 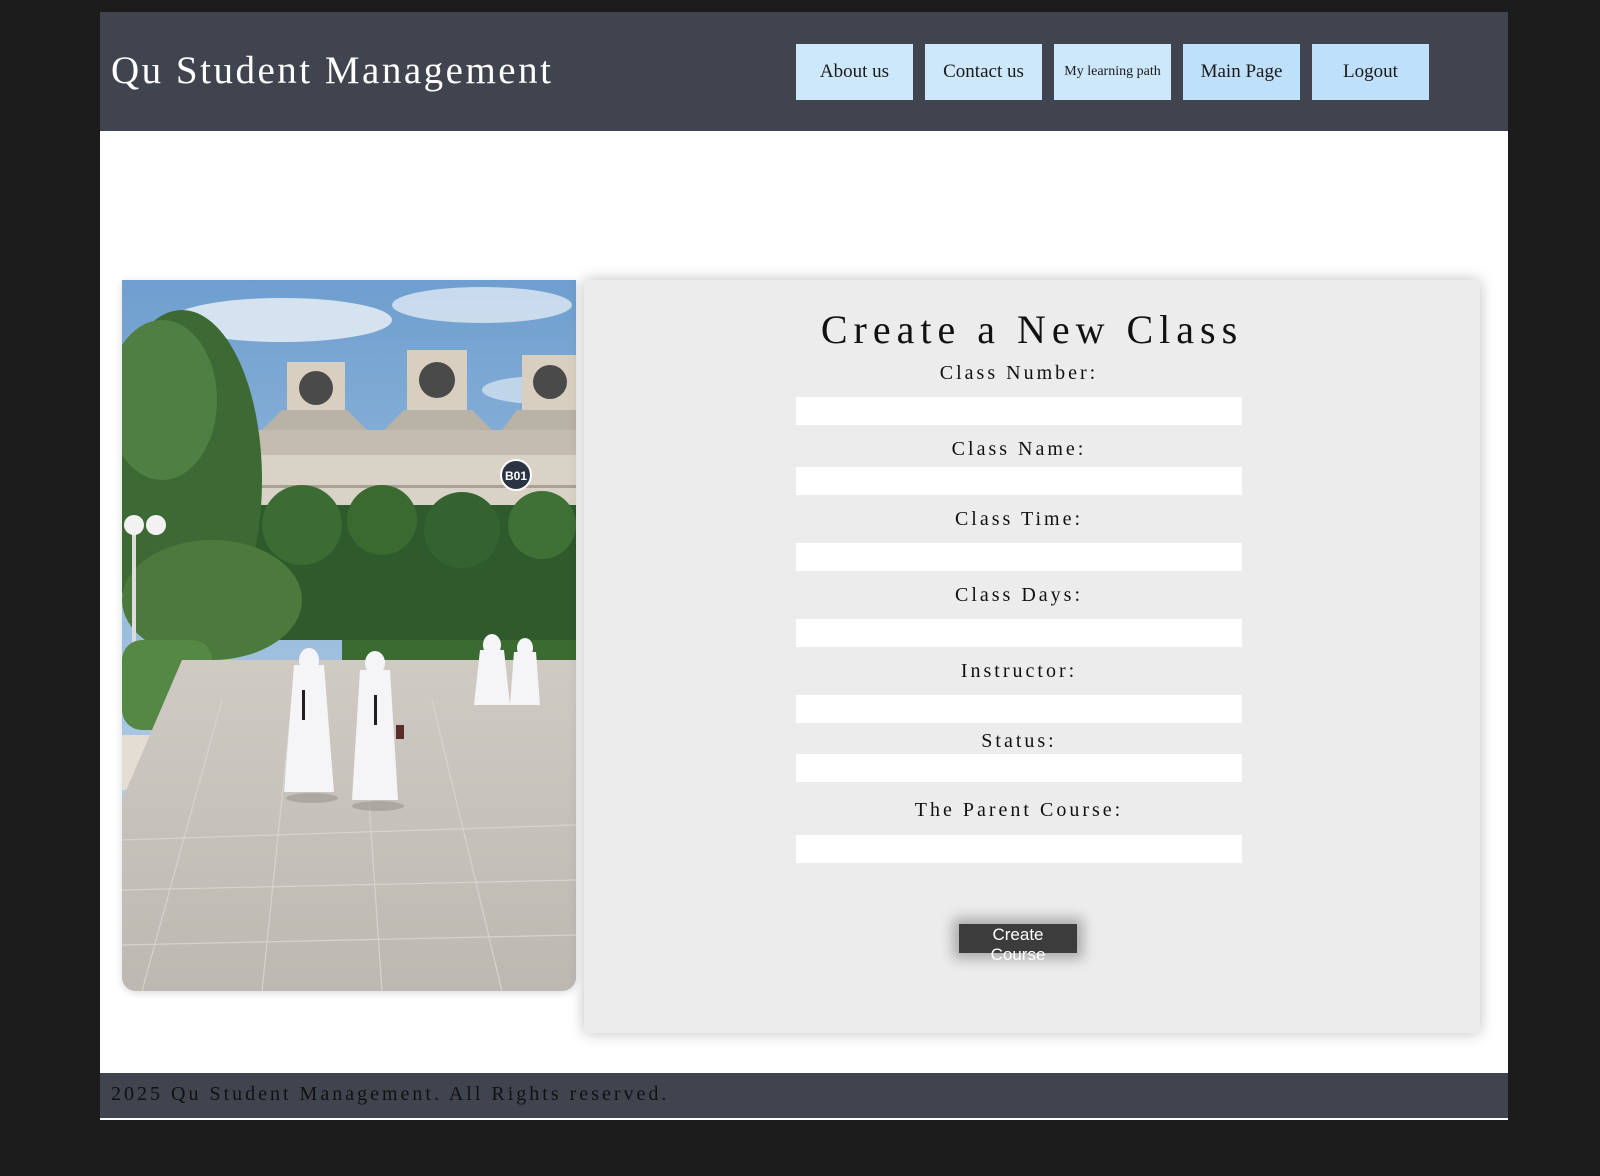 I want to click on status-label: Status:, so click(x=1019, y=741).